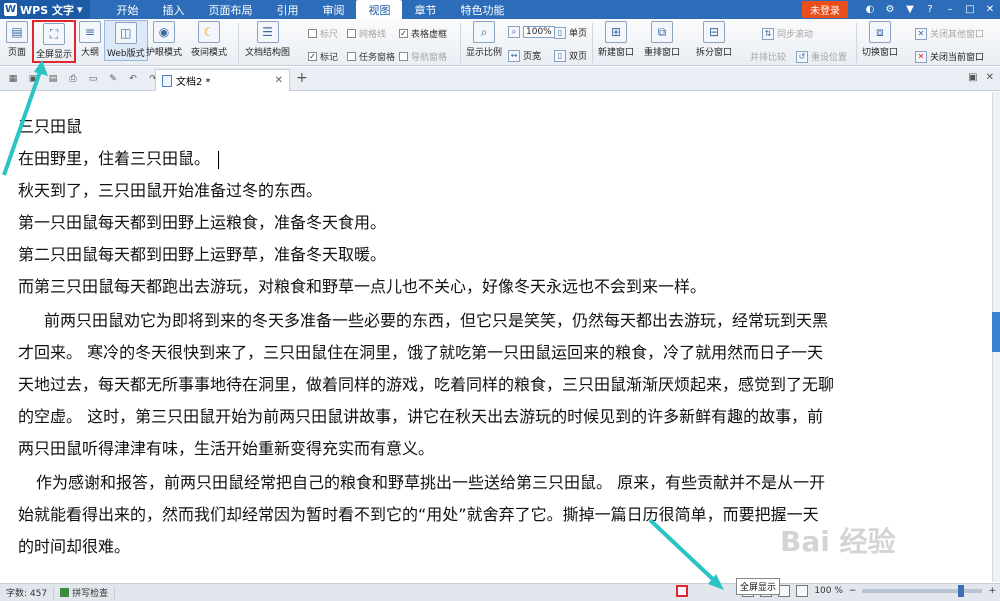  Describe the element at coordinates (193, 82) in the screenshot. I see `doc-tab-label: 文档2 *` at that location.